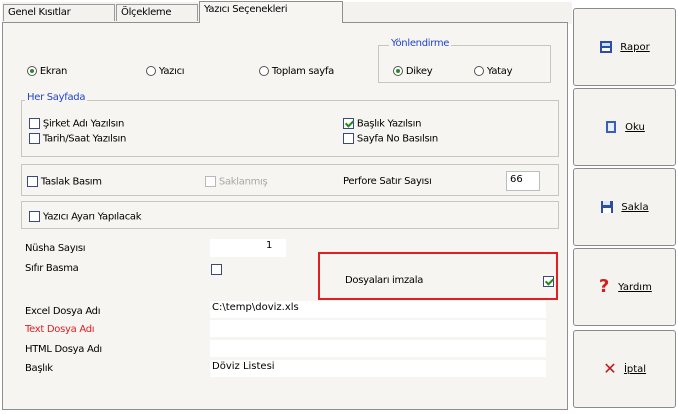 Image resolution: width=678 pixels, height=414 pixels. I want to click on checkbox-taslak-label: Taslak Basım, so click(71, 182).